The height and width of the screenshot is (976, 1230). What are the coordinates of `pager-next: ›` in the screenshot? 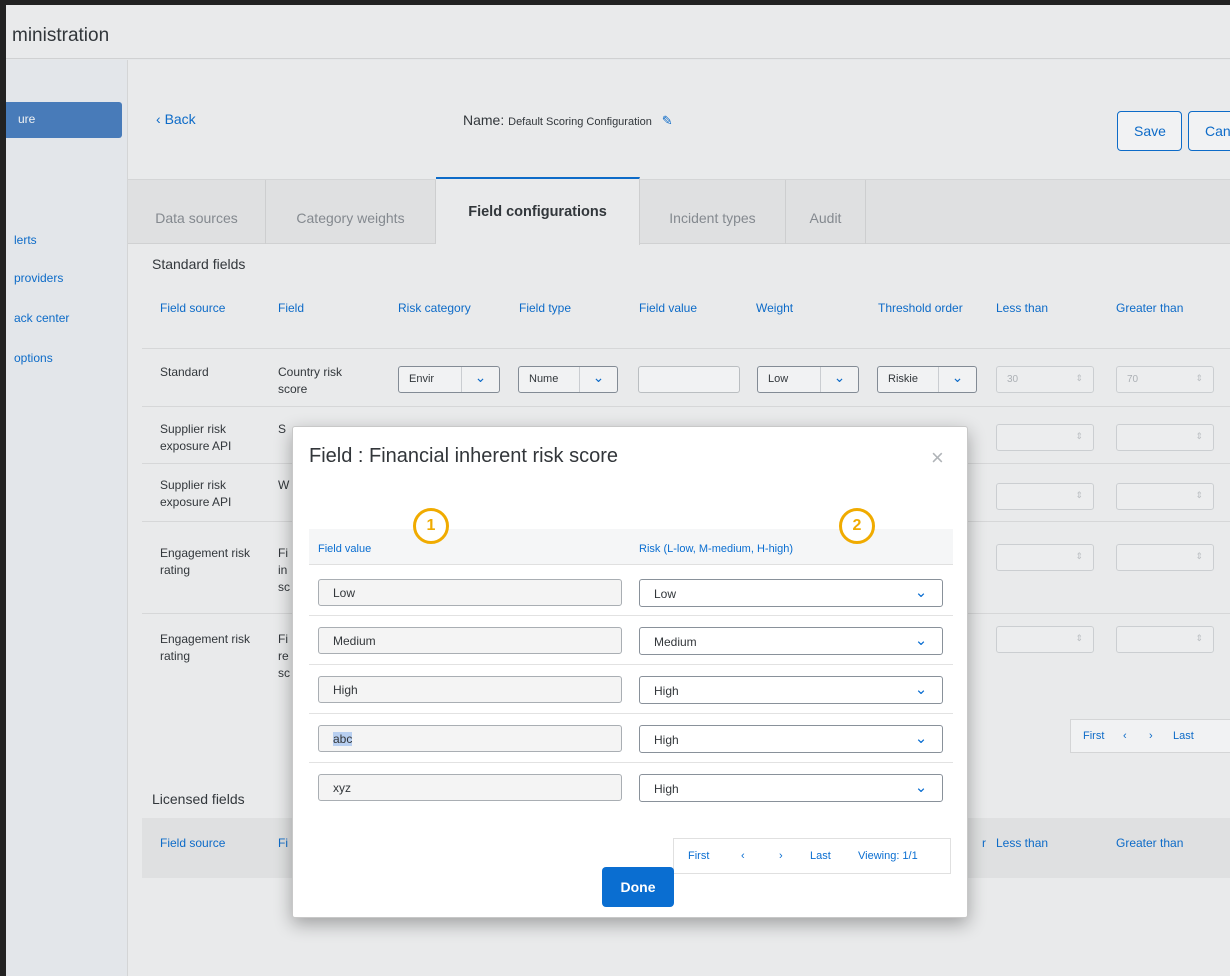 It's located at (781, 856).